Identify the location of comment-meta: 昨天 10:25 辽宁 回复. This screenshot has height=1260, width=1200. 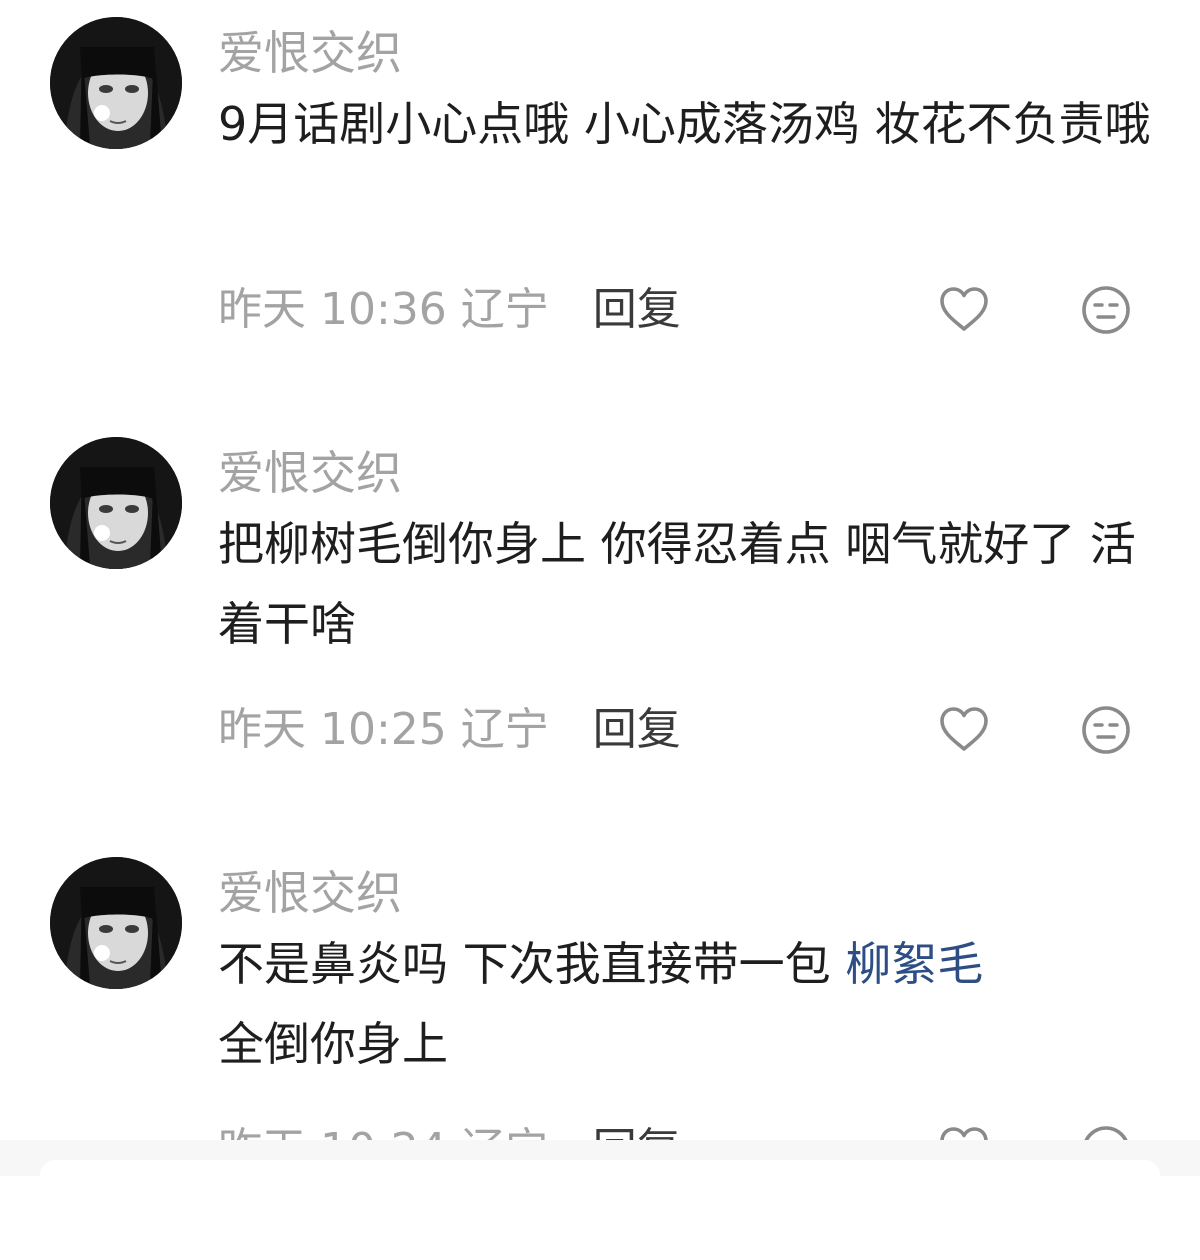
(449, 730).